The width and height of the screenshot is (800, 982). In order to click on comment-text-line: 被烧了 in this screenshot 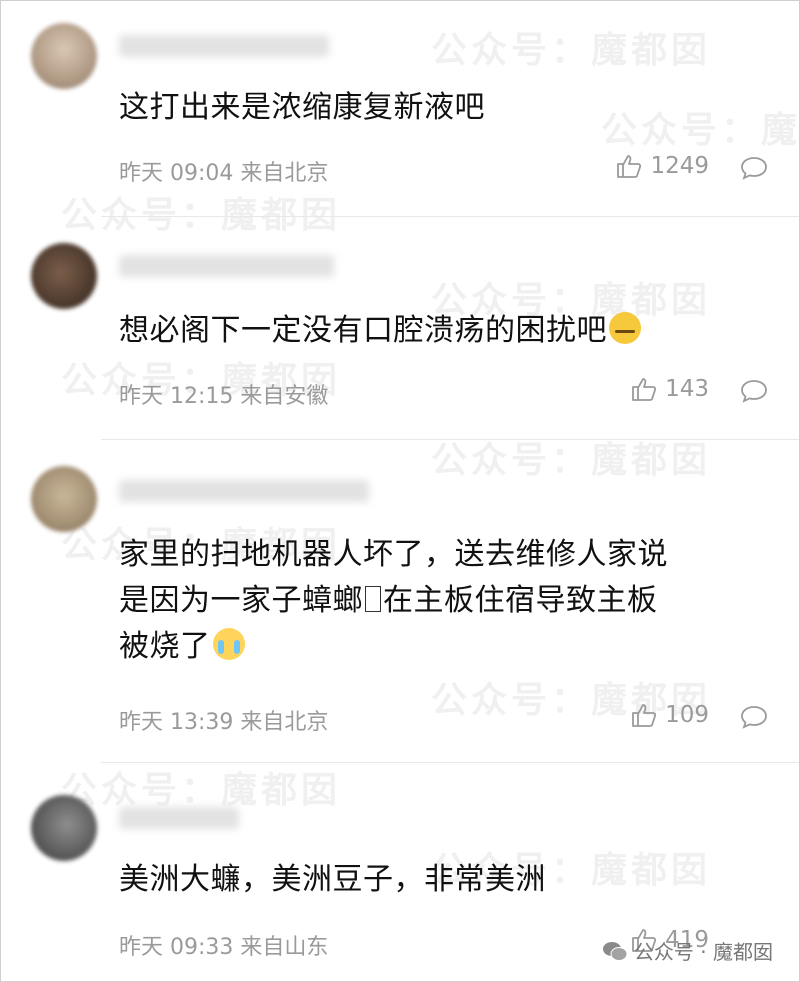, I will do `click(445, 647)`.